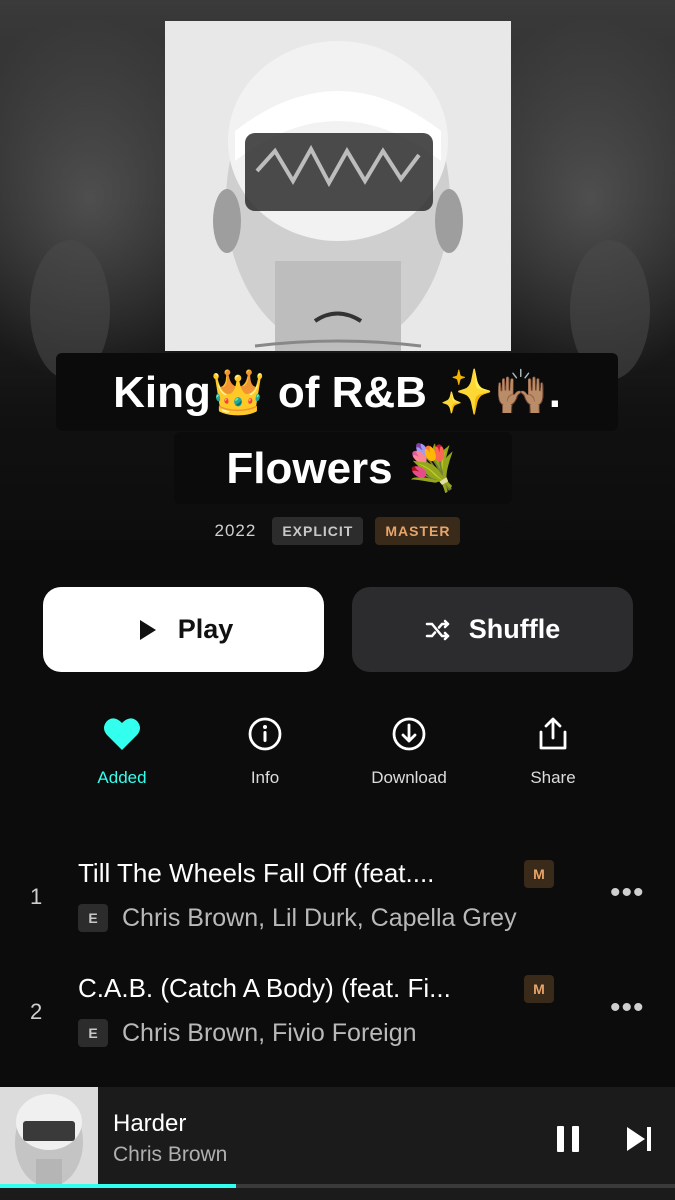 This screenshot has width=675, height=1200. Describe the element at coordinates (409, 734) in the screenshot. I see `download-icon` at that location.